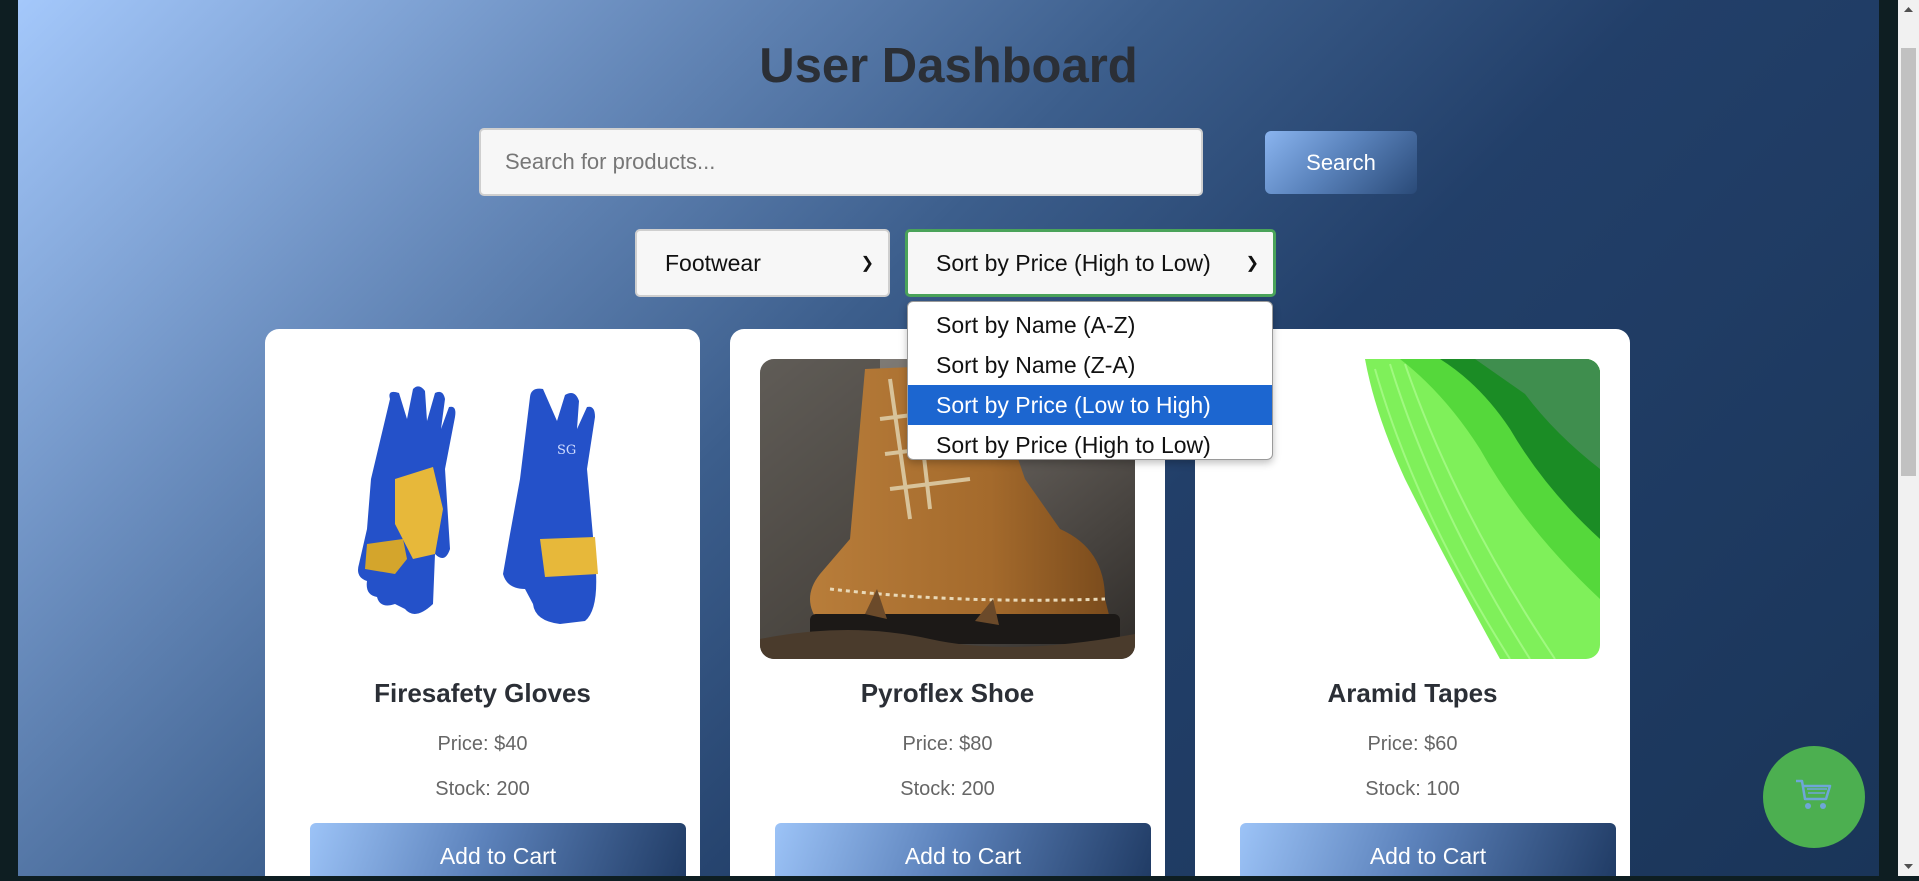  I want to click on scroll-up-arrow-icon, so click(1908, 10).